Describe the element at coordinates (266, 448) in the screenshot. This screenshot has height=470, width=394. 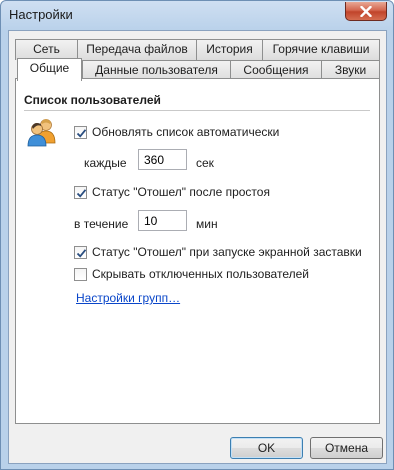
I see `ok-button: OK` at that location.